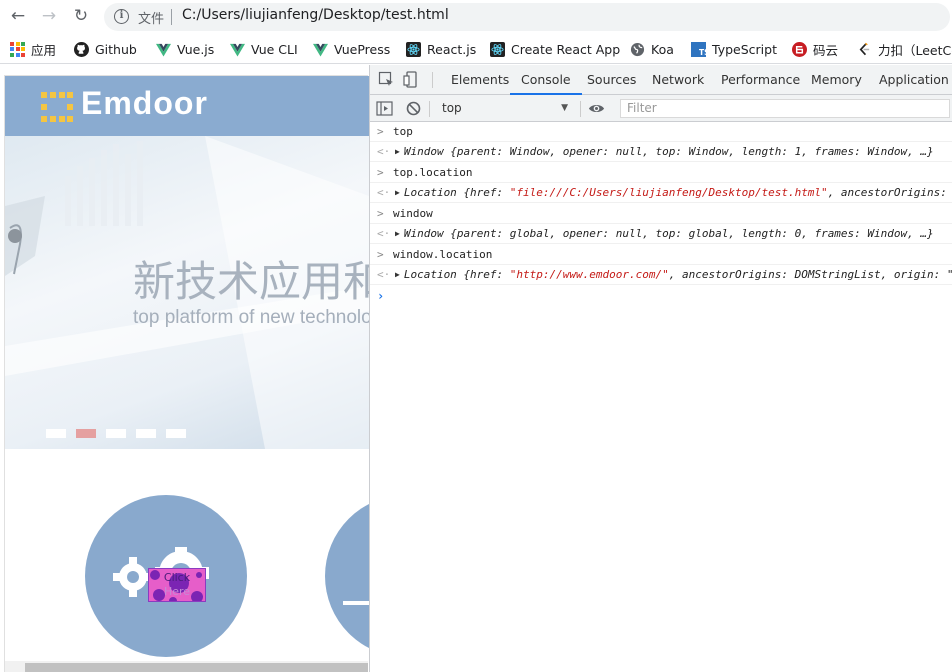 The height and width of the screenshot is (672, 952). What do you see at coordinates (144, 103) in the screenshot?
I see `emdoor-logo: Emdoor` at bounding box center [144, 103].